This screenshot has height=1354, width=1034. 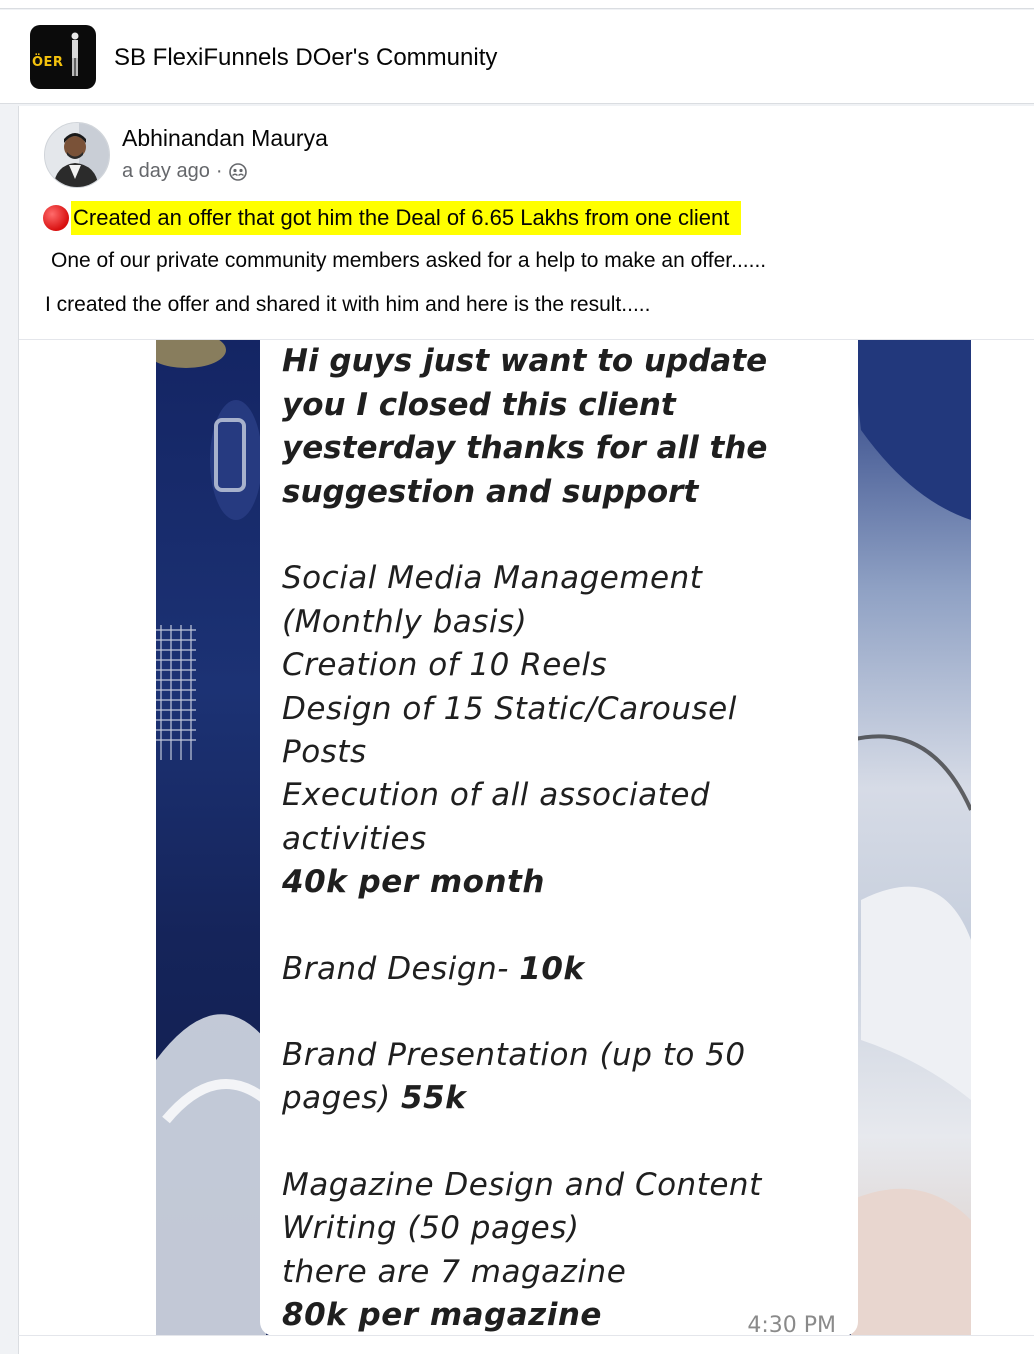 What do you see at coordinates (225, 138) in the screenshot?
I see `author-name: Abhinandan Maurya` at bounding box center [225, 138].